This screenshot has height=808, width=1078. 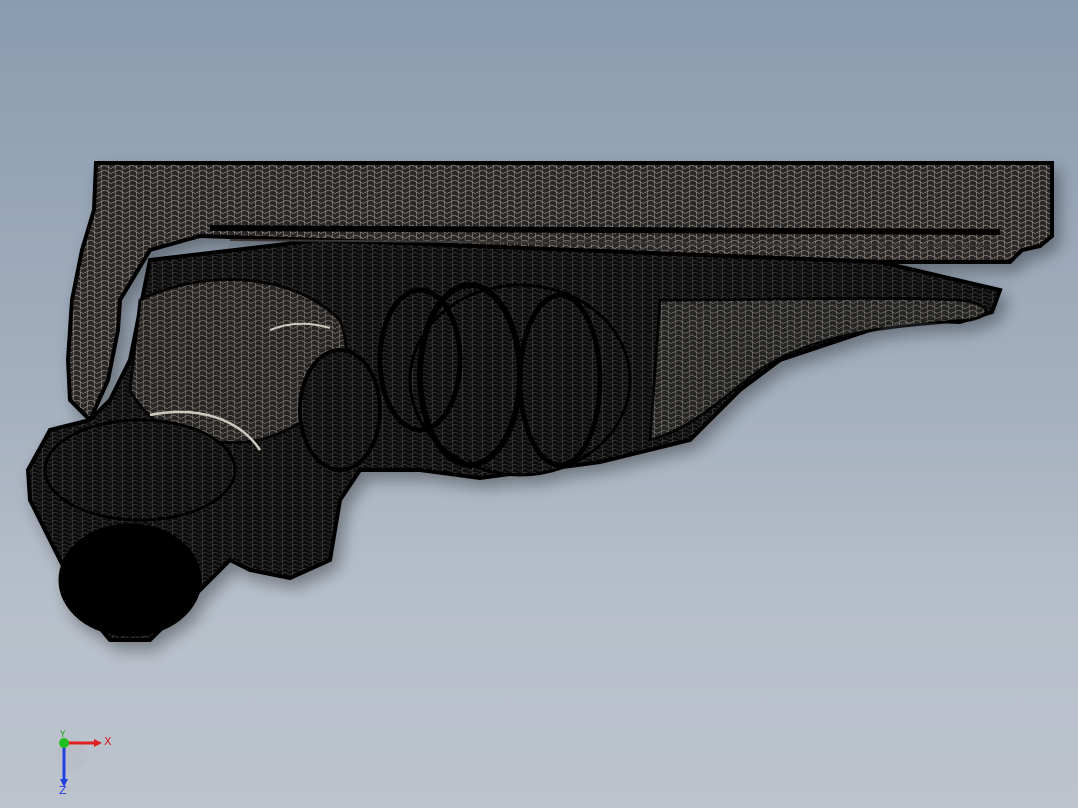 I want to click on x-axis-arrowhead, so click(x=98, y=743).